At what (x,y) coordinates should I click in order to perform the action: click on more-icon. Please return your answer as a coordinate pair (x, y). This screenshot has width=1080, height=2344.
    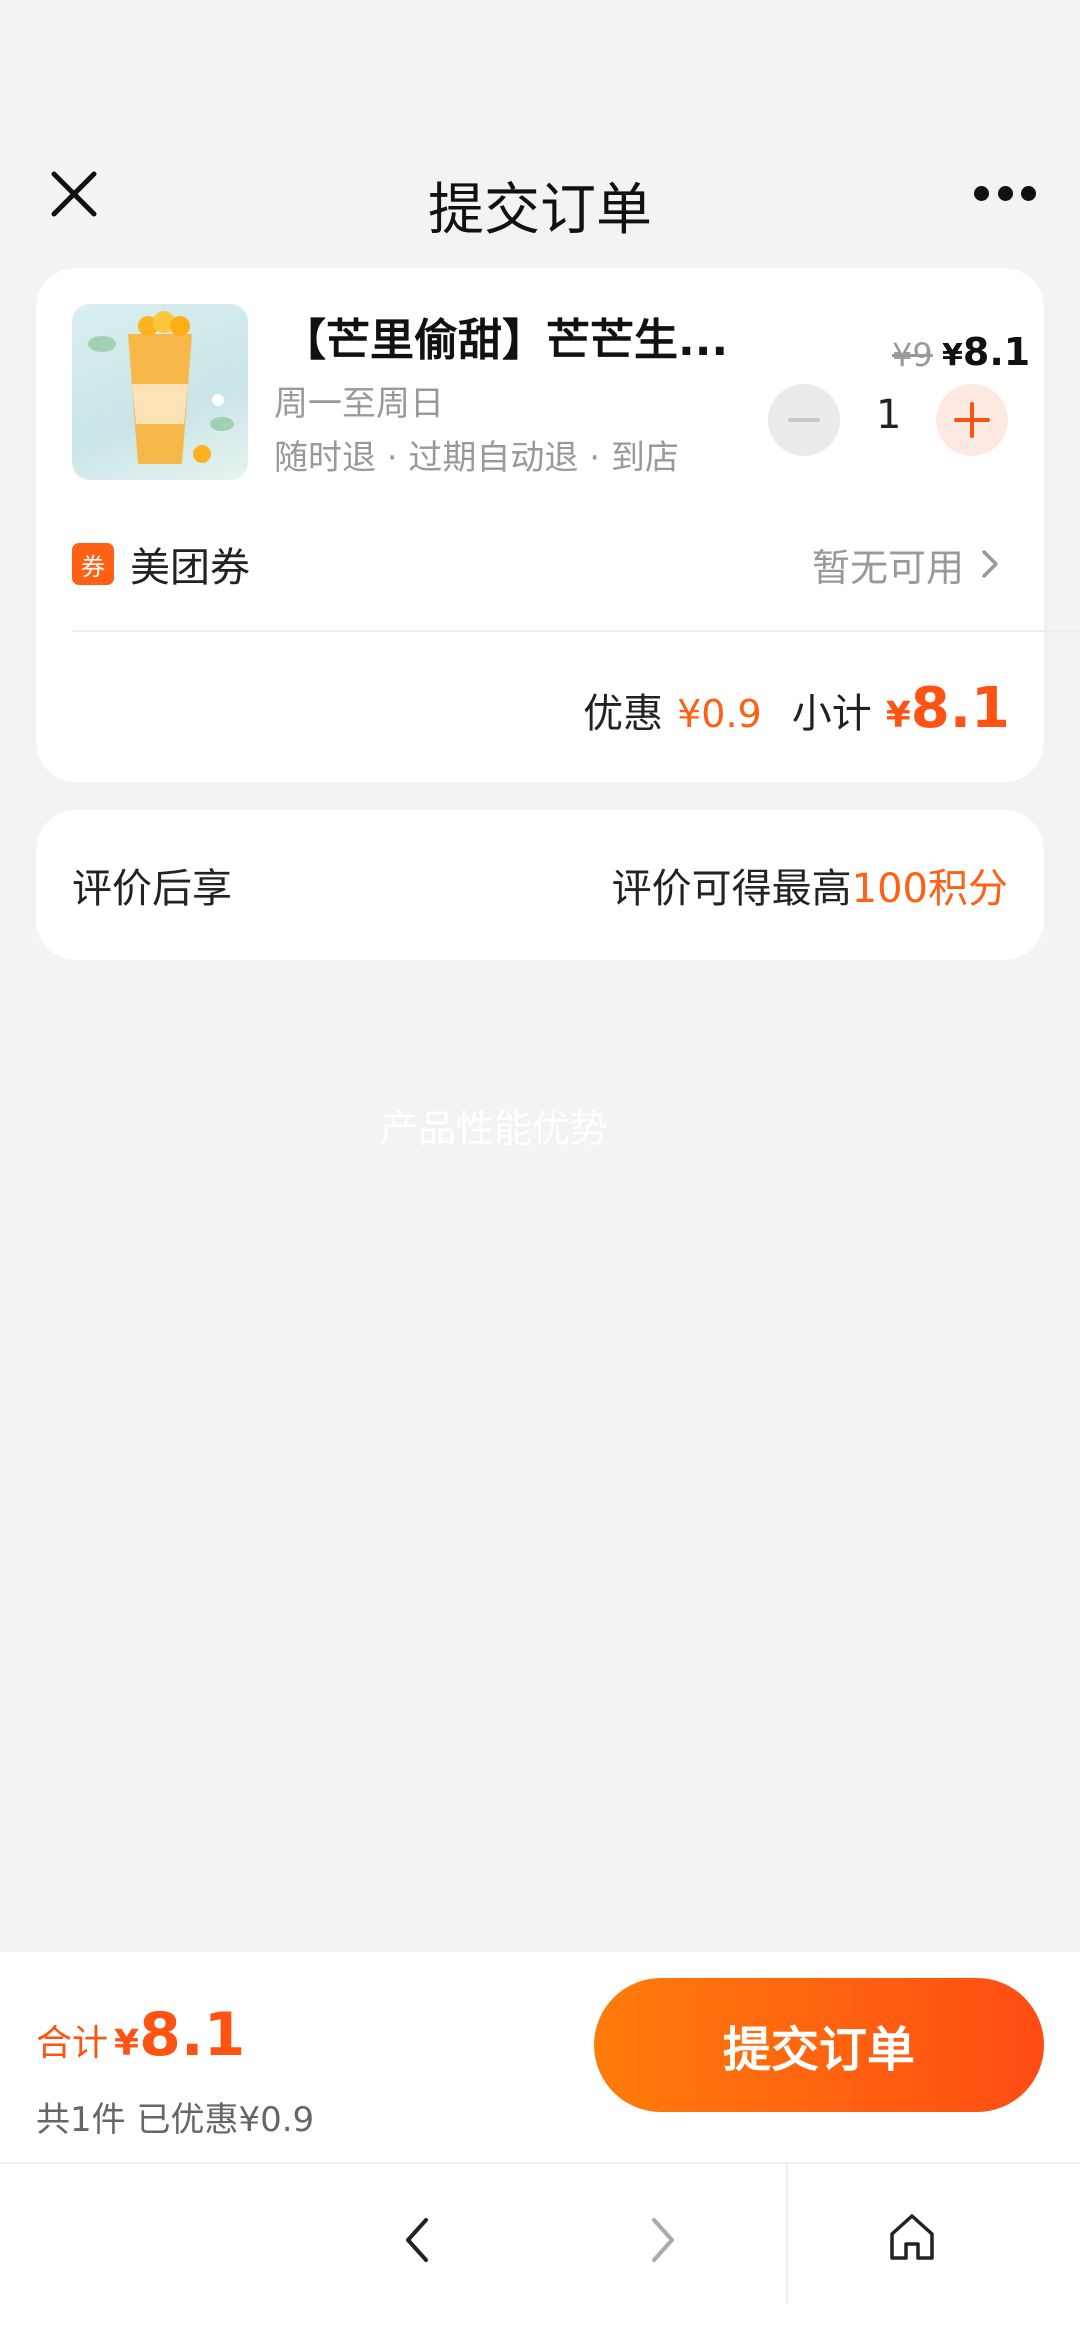
    Looking at the image, I should click on (1005, 193).